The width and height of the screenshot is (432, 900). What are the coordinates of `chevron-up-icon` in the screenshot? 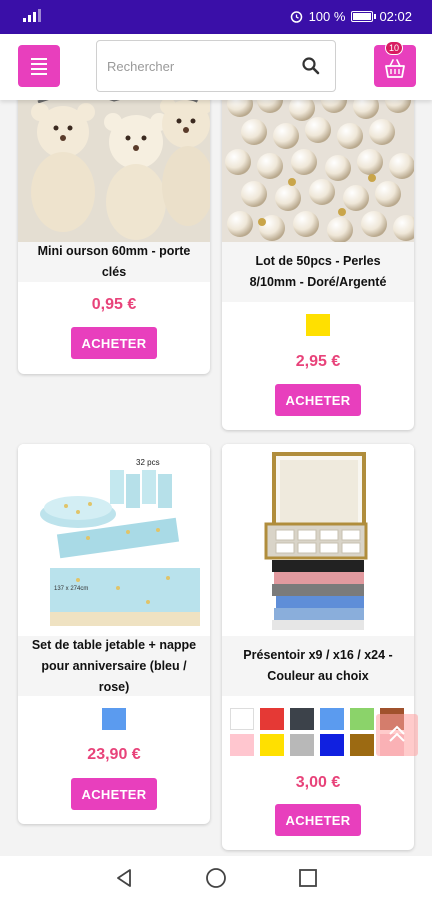 It's located at (397, 733).